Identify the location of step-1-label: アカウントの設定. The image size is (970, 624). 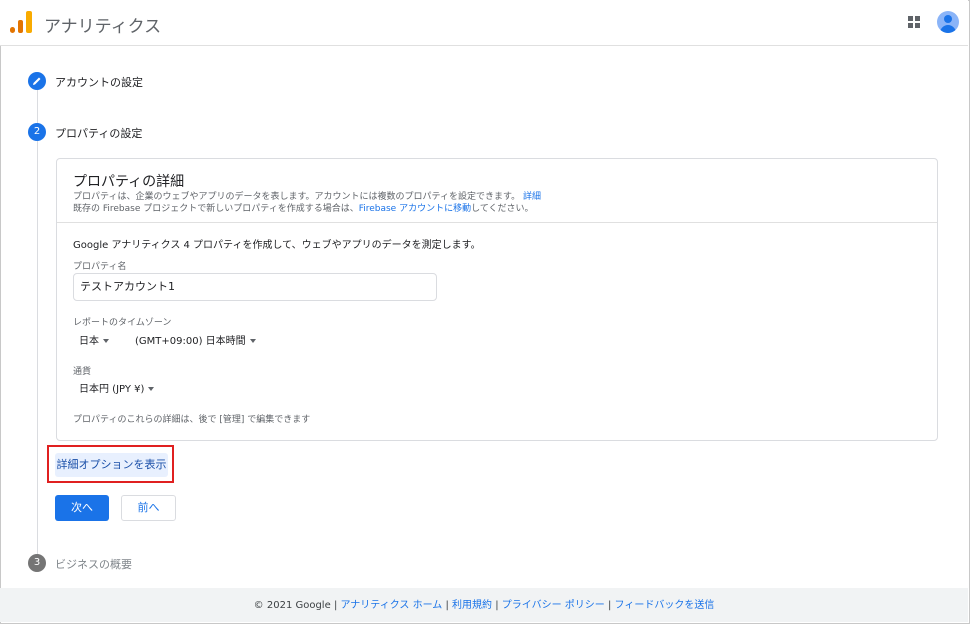
(99, 82).